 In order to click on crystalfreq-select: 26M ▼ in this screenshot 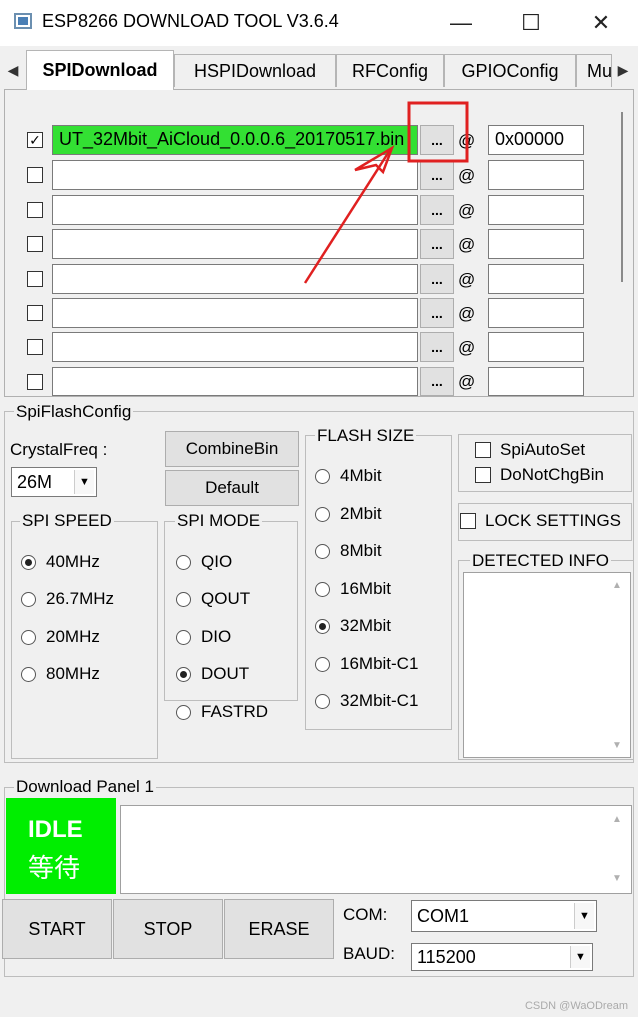, I will do `click(54, 482)`.